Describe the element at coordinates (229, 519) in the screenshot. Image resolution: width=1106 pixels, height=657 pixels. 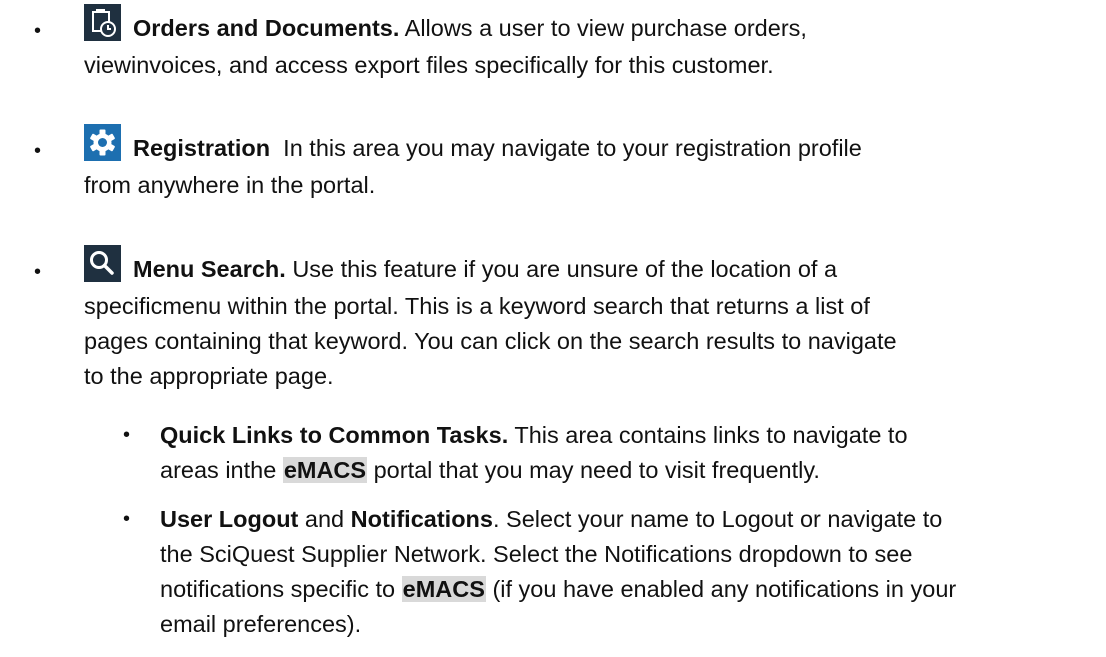
I see `subitem-title: User Logout` at that location.